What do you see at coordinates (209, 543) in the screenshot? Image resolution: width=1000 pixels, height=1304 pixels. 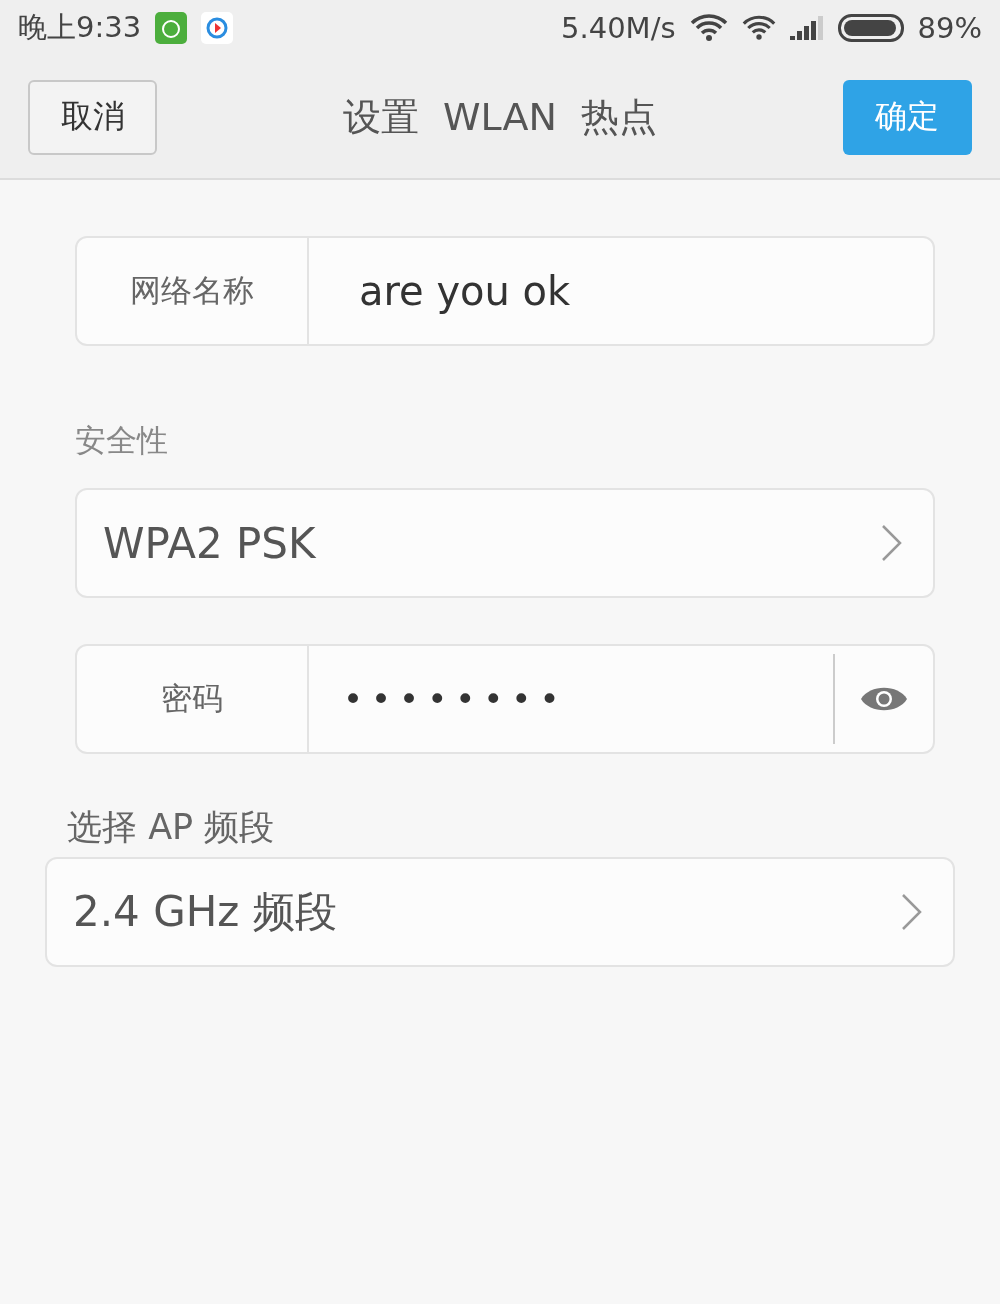 I see `select-value: WPA2 PSK` at bounding box center [209, 543].